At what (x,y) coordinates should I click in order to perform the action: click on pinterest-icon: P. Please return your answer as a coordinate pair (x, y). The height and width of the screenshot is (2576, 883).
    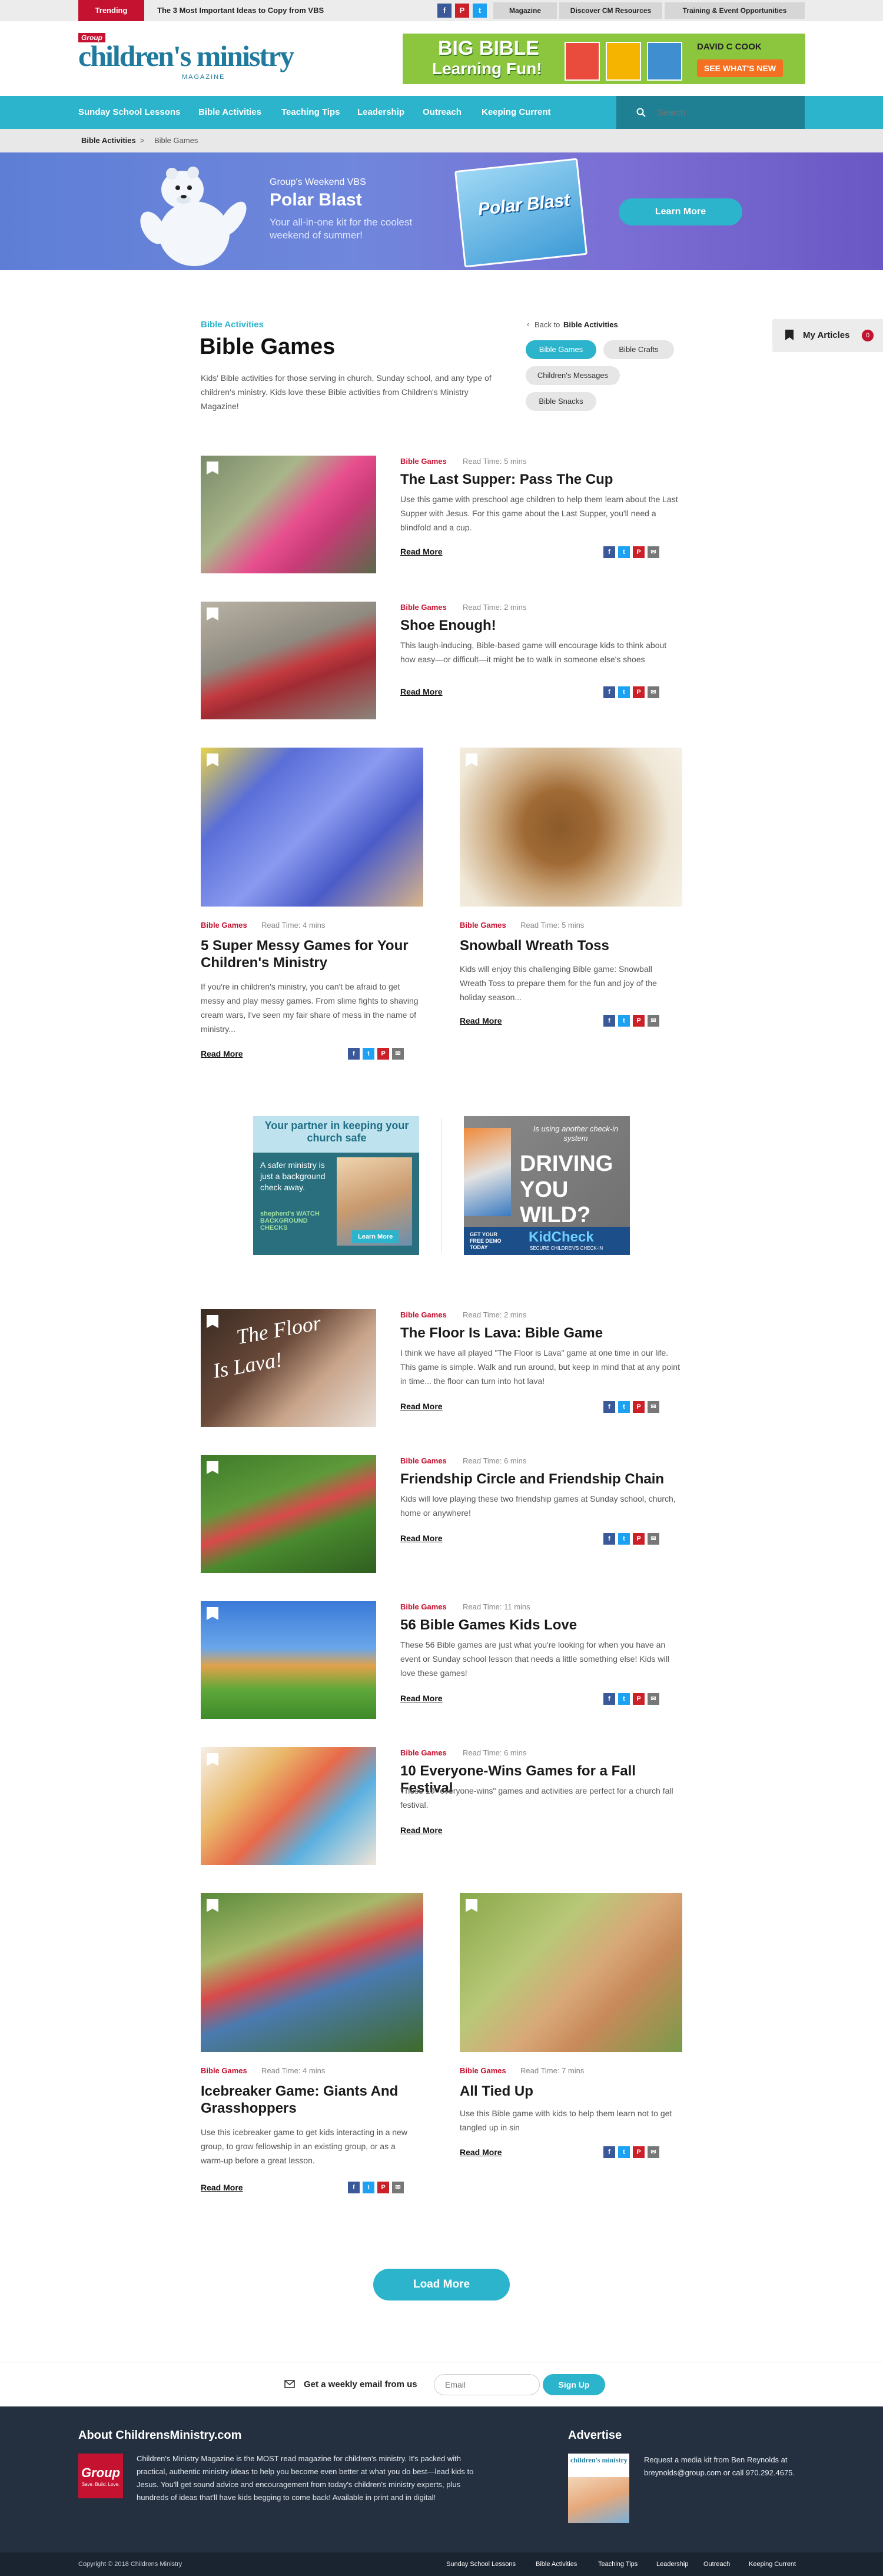
    Looking at the image, I should click on (462, 11).